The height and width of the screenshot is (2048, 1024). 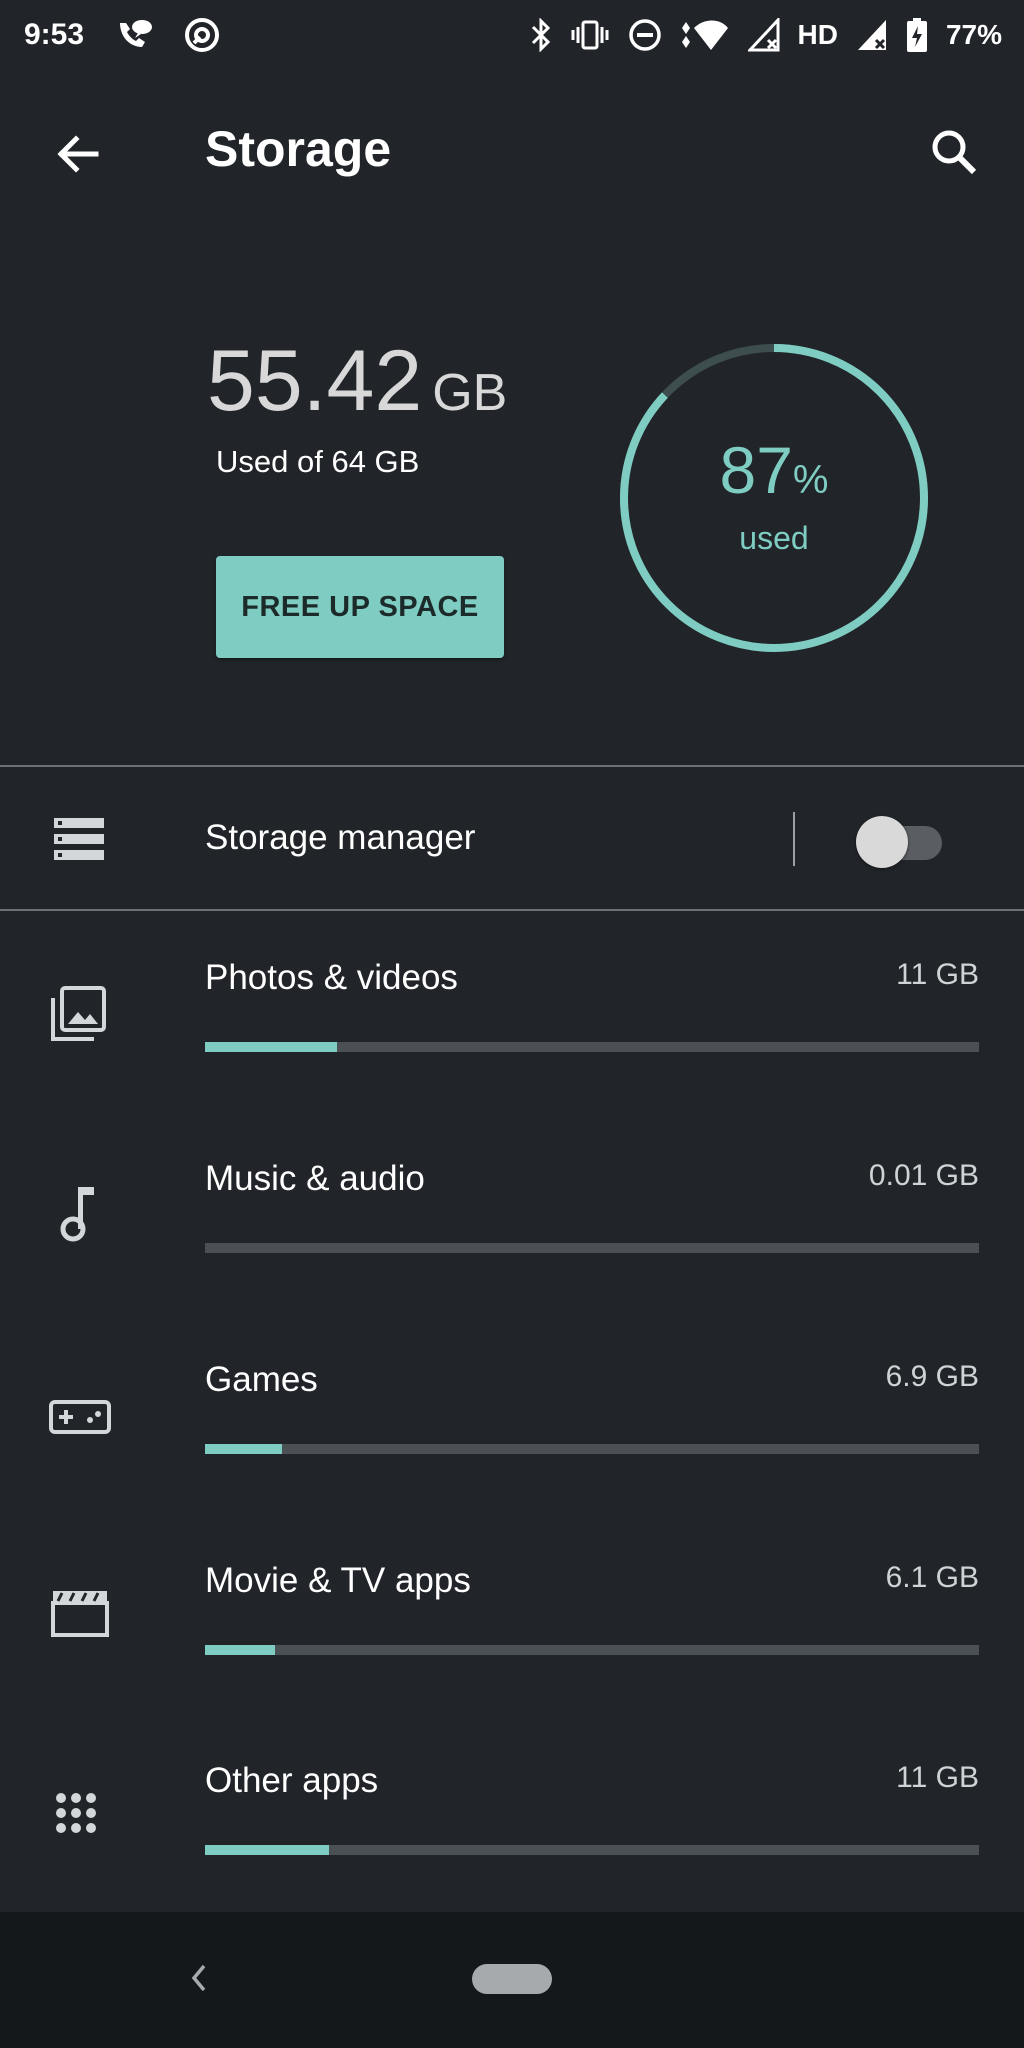 What do you see at coordinates (917, 35) in the screenshot?
I see `battery-charging-icon` at bounding box center [917, 35].